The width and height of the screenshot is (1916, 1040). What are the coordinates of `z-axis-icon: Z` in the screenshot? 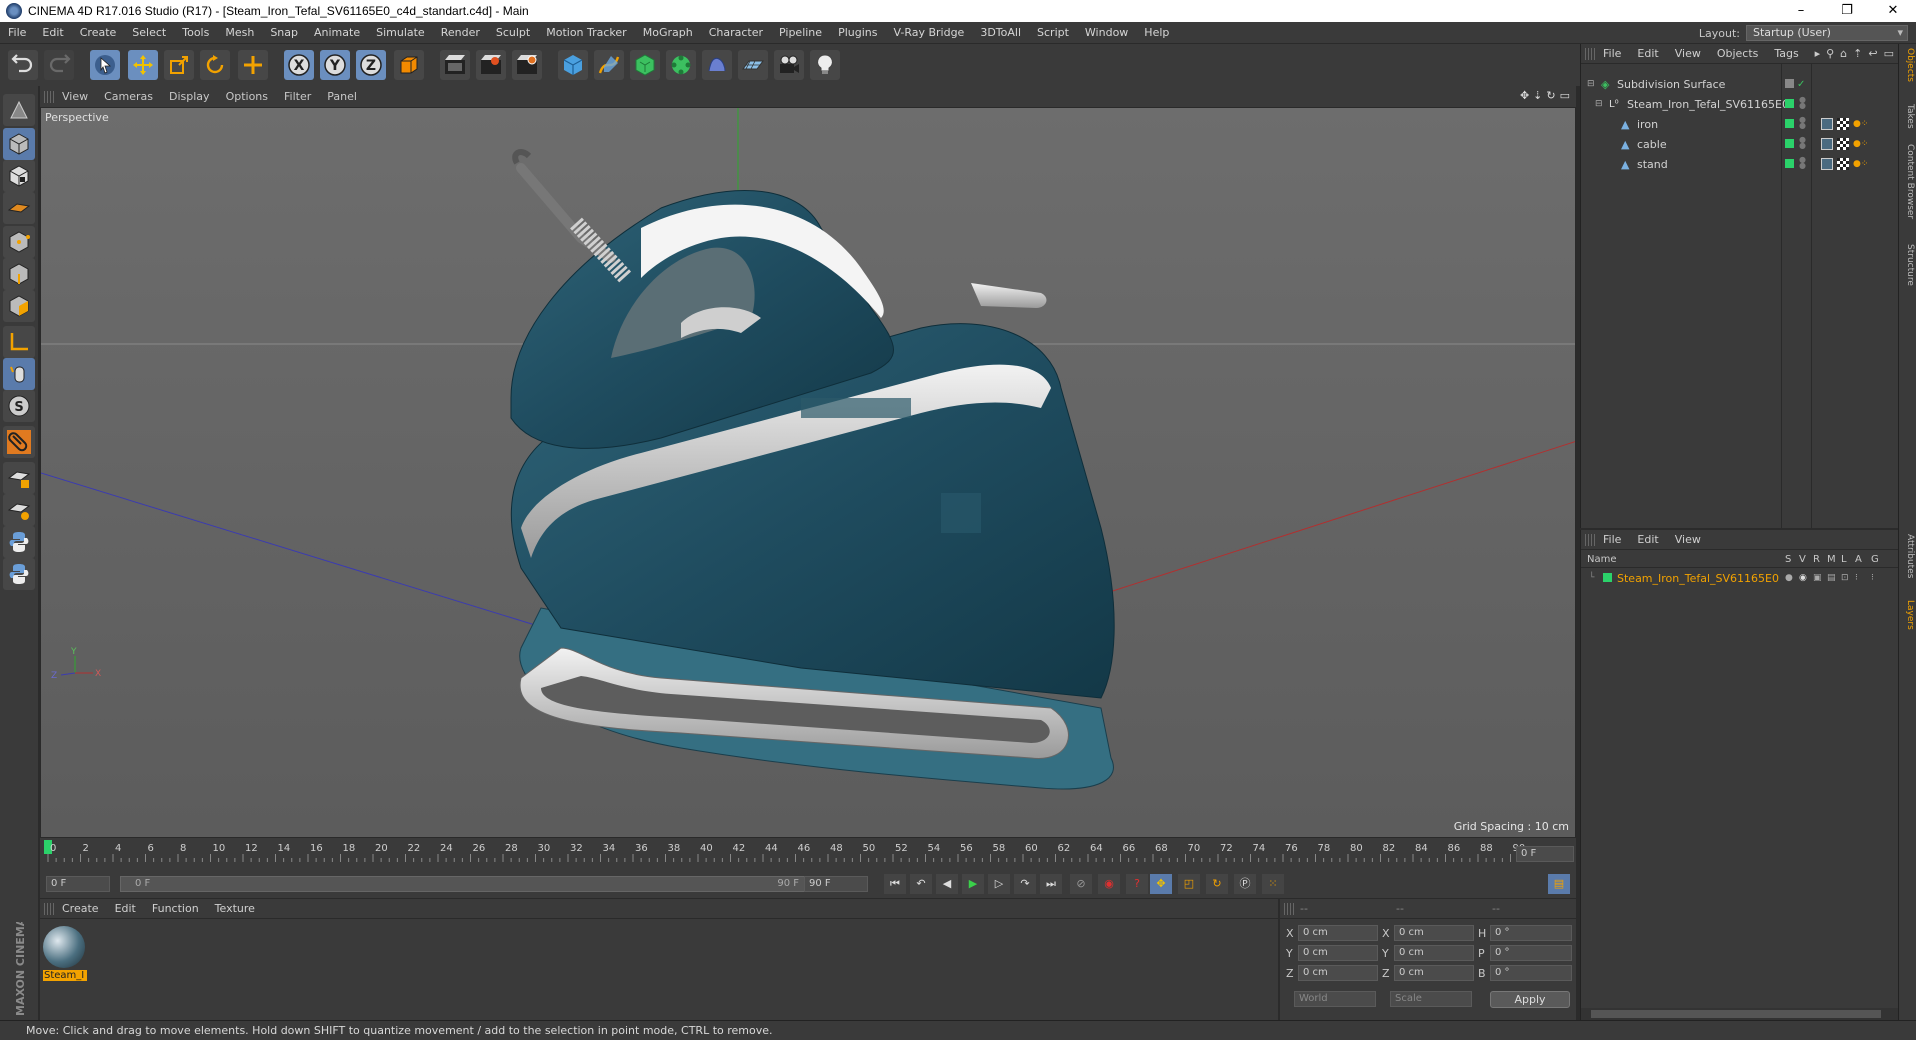 It's located at (371, 65).